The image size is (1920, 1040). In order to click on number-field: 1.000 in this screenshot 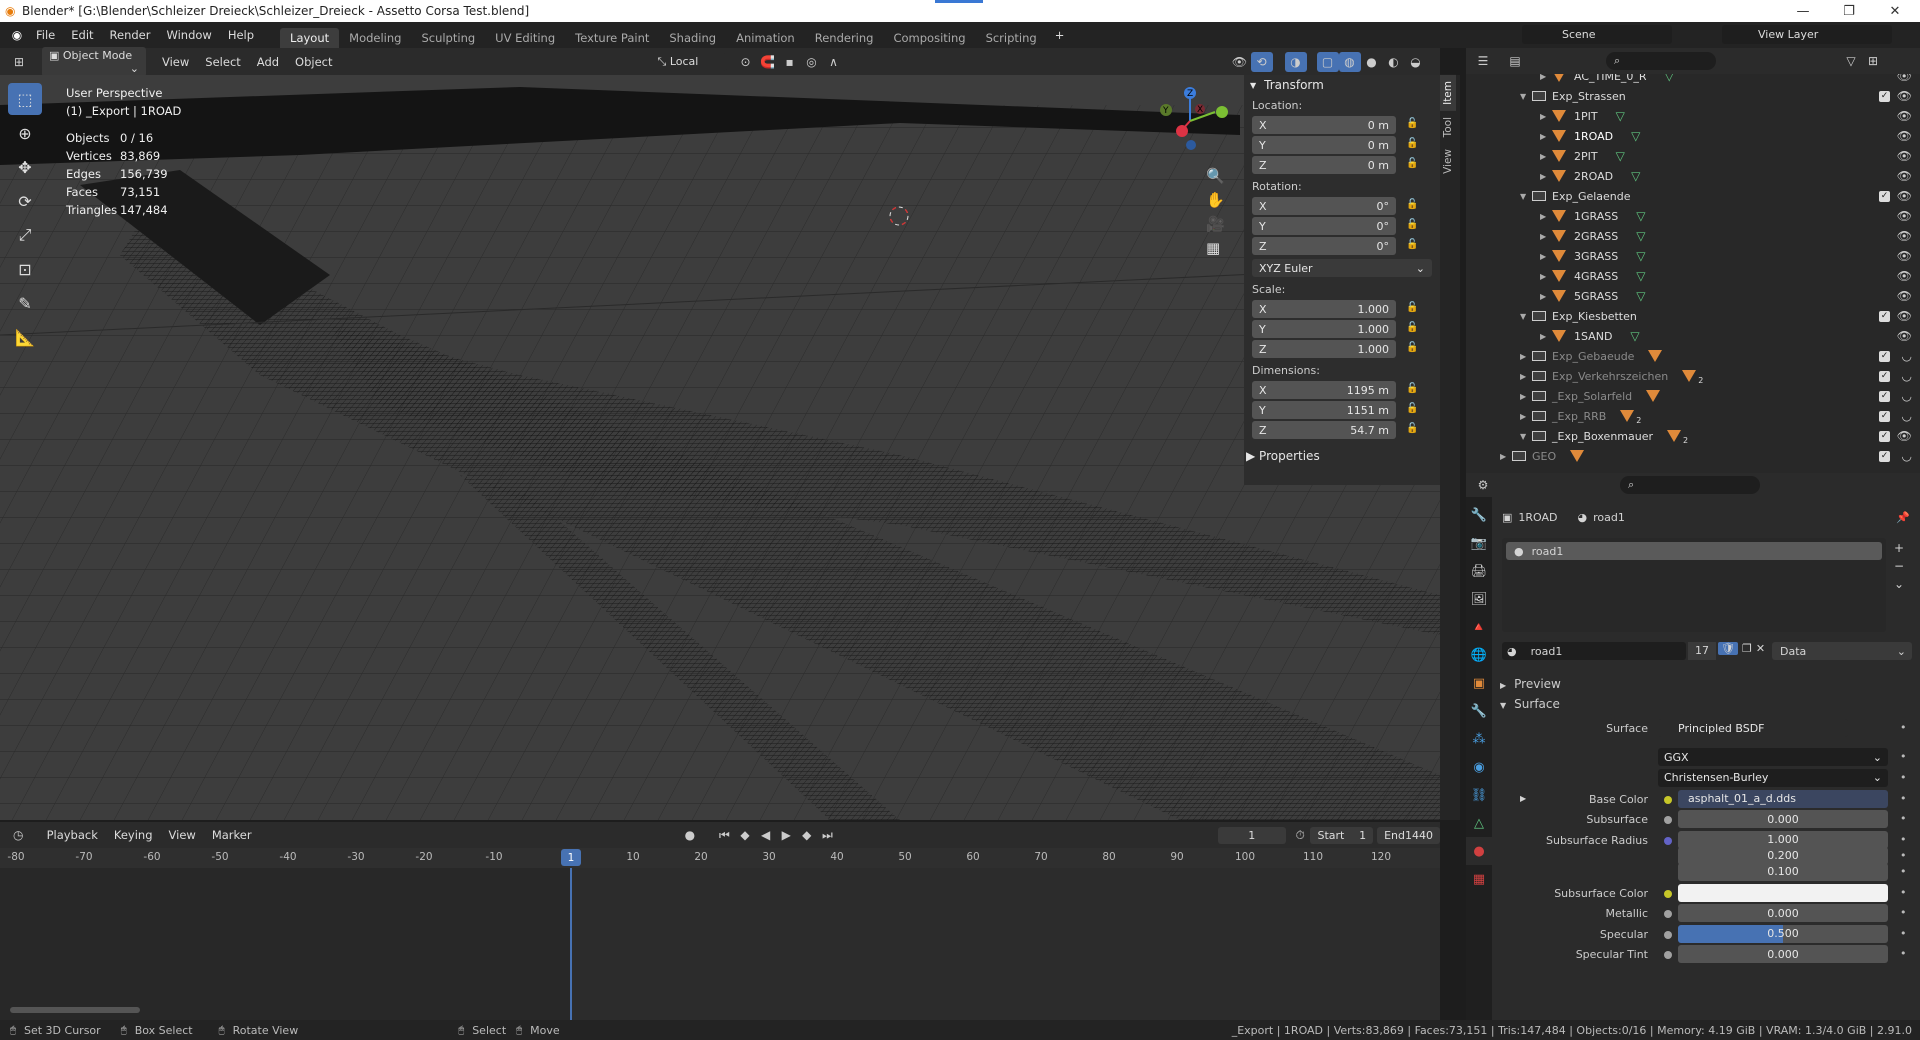, I will do `click(1783, 839)`.